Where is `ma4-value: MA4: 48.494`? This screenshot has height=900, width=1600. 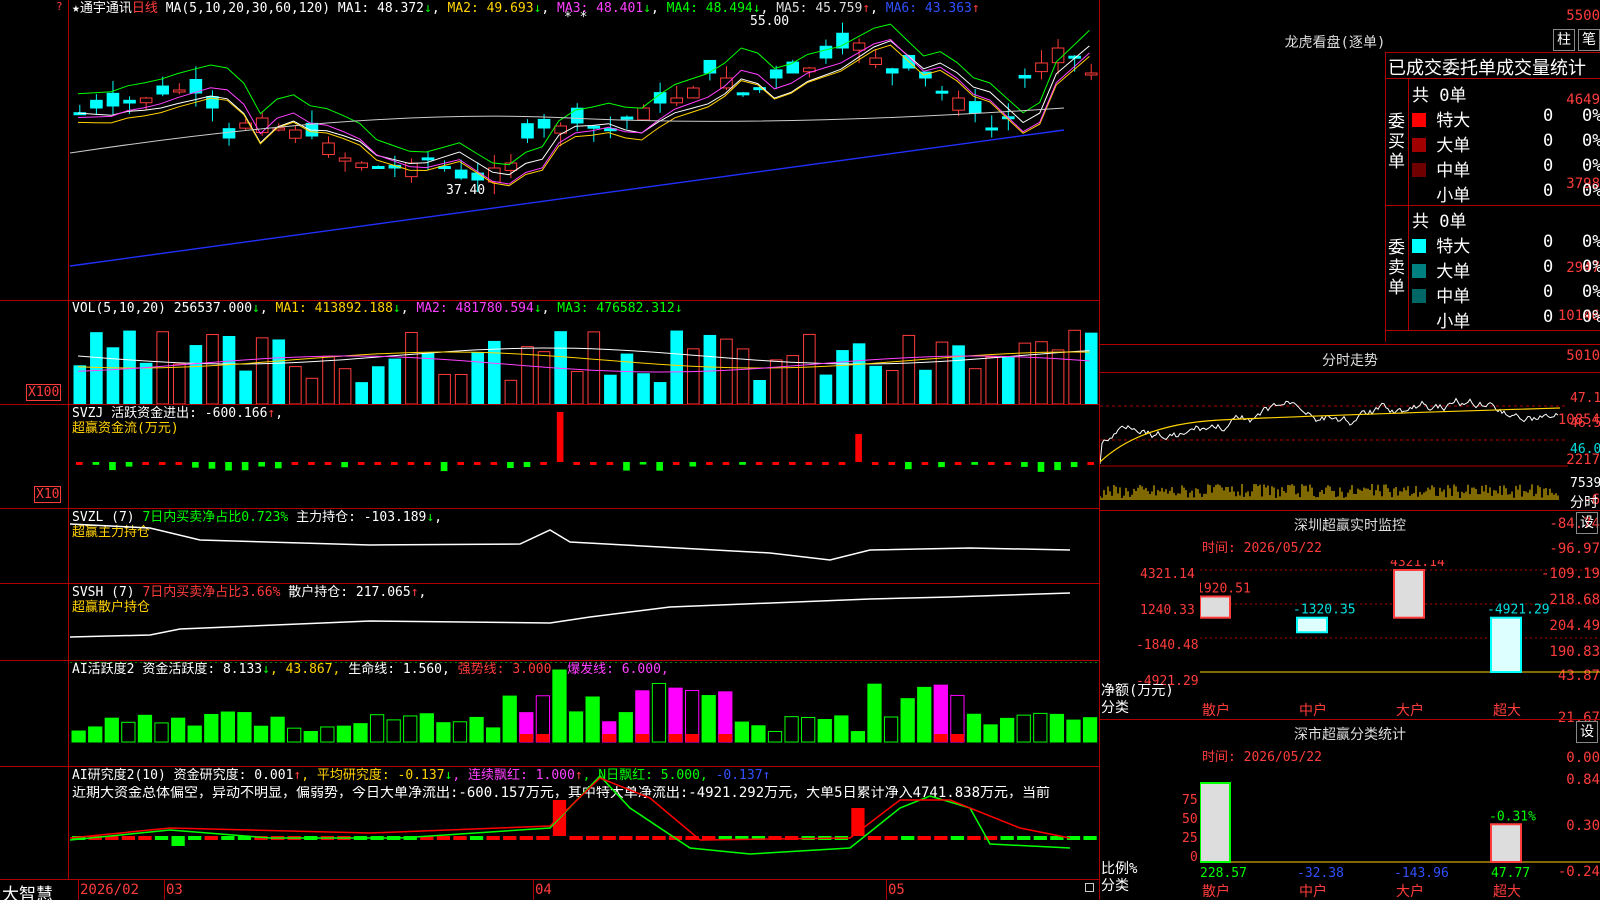
ma4-value: MA4: 48.494 is located at coordinates (709, 8).